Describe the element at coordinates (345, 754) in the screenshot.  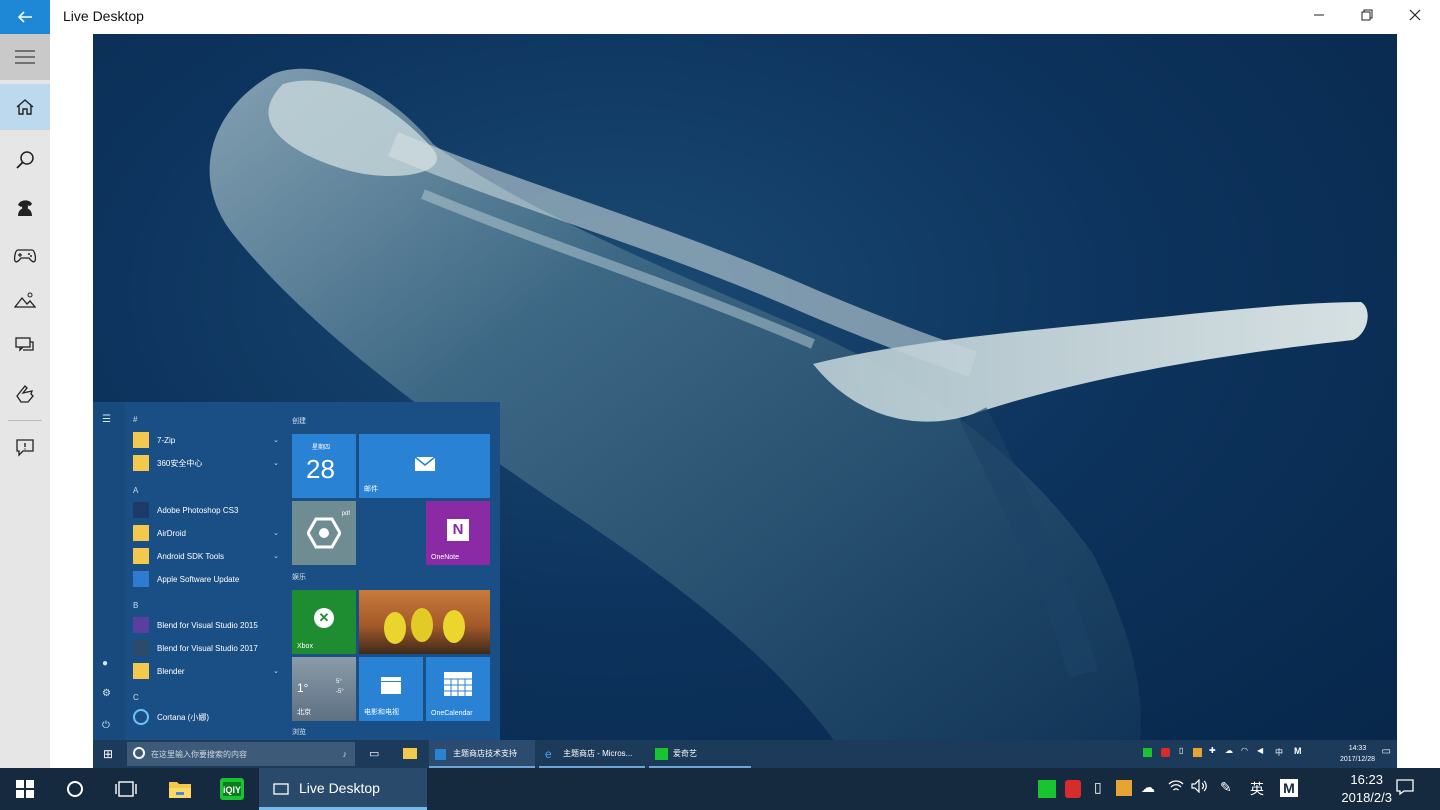
I see `microphone-icon: ♪` at that location.